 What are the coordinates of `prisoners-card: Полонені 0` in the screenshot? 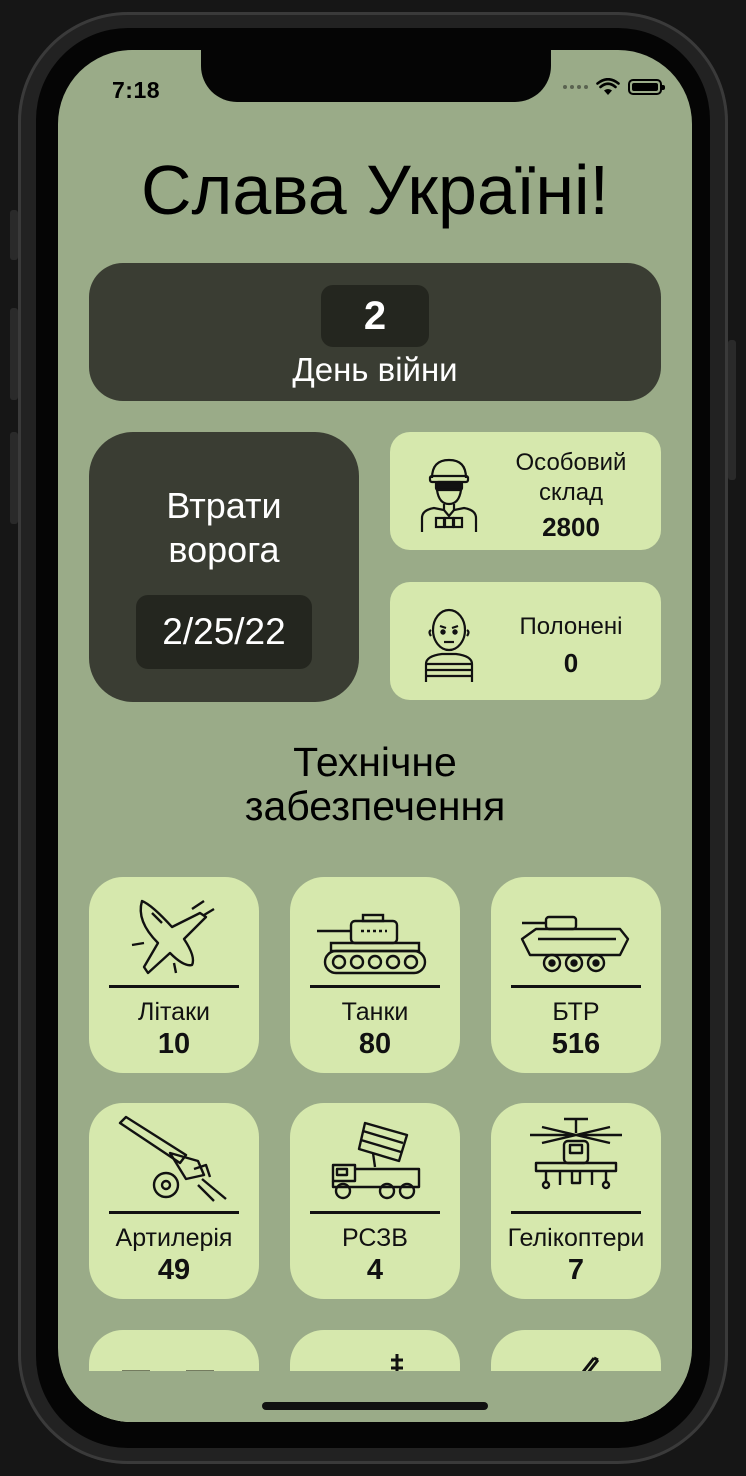 It's located at (525, 641).